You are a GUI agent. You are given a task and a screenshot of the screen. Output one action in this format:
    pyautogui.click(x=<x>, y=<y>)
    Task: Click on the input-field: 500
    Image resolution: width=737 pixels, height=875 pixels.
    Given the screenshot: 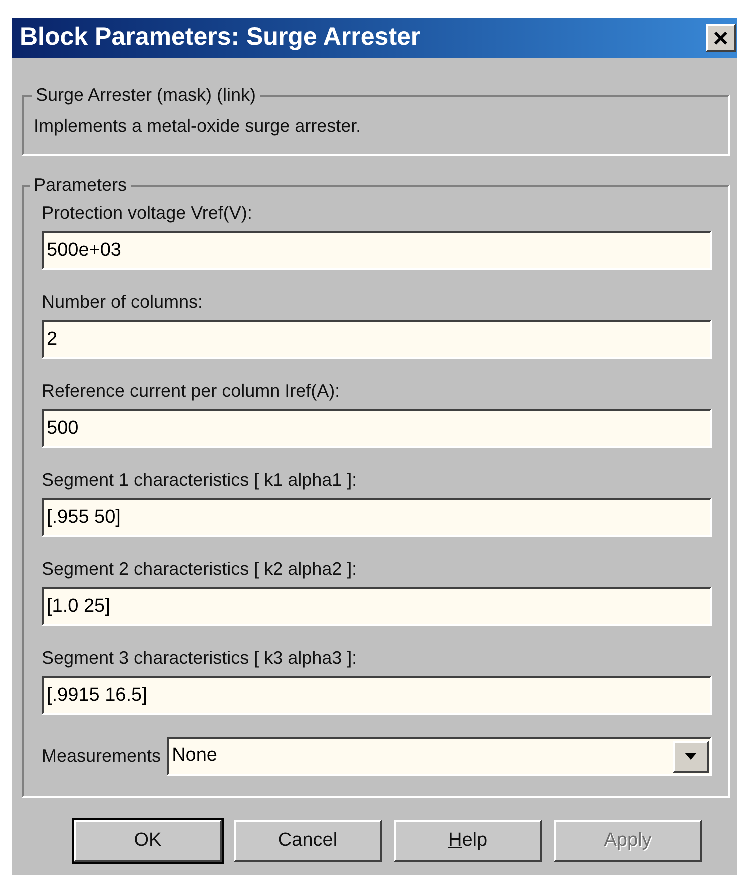 What is the action you would take?
    pyautogui.click(x=377, y=428)
    